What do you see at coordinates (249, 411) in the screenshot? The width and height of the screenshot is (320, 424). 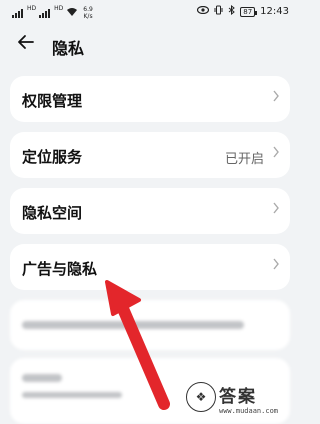 I see `watermark-url: www.mudaan.com` at bounding box center [249, 411].